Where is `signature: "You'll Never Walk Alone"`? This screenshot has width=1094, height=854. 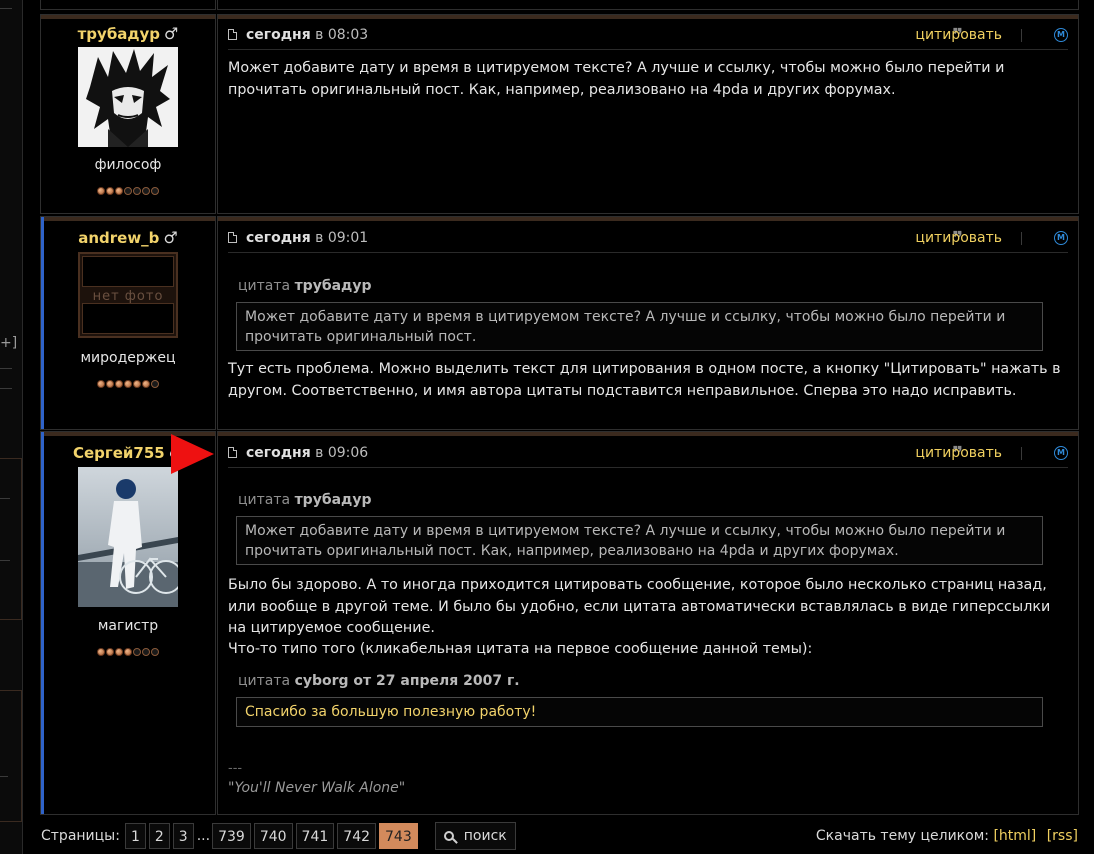 signature: "You'll Never Walk Alone" is located at coordinates (317, 788).